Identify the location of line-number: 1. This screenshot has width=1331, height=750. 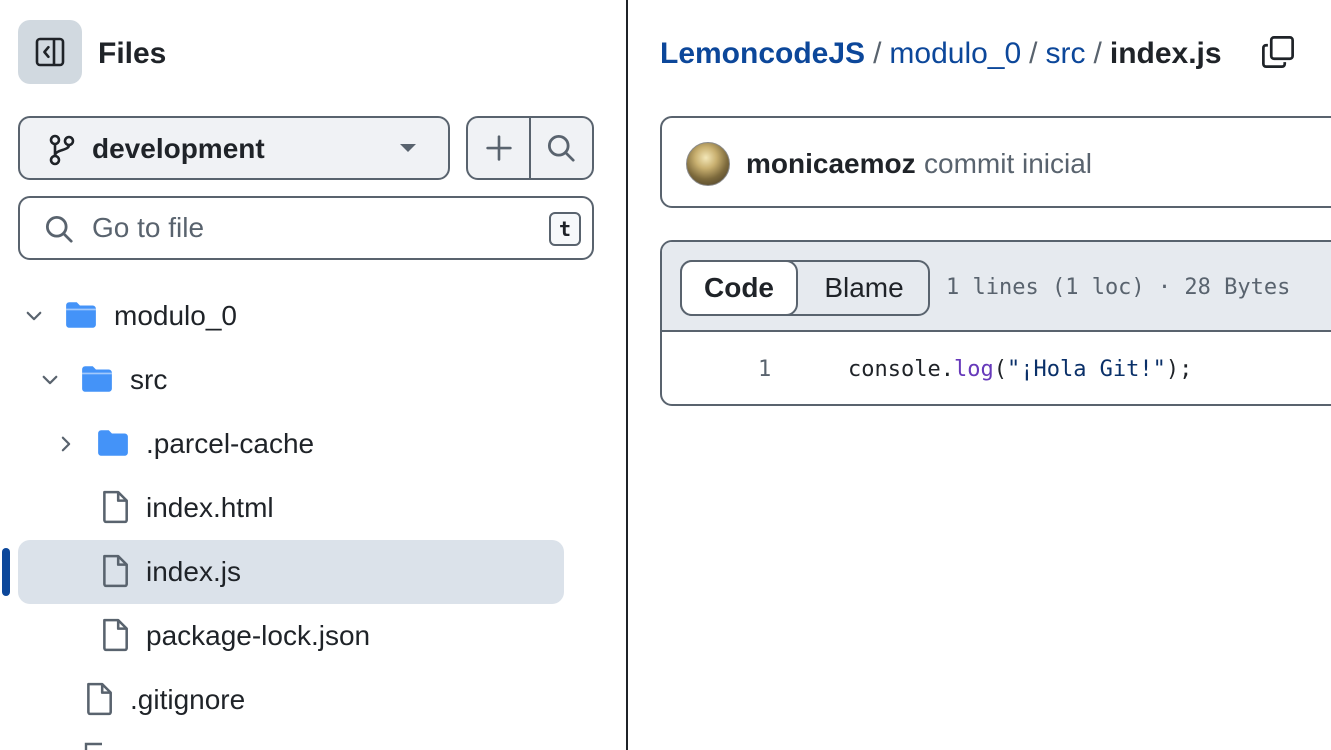
(764, 370).